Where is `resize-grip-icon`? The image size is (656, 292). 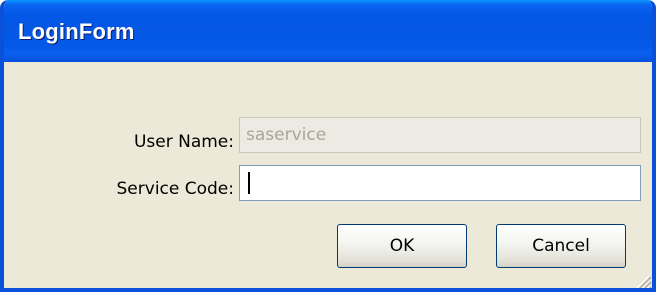
resize-grip-icon is located at coordinates (641, 281).